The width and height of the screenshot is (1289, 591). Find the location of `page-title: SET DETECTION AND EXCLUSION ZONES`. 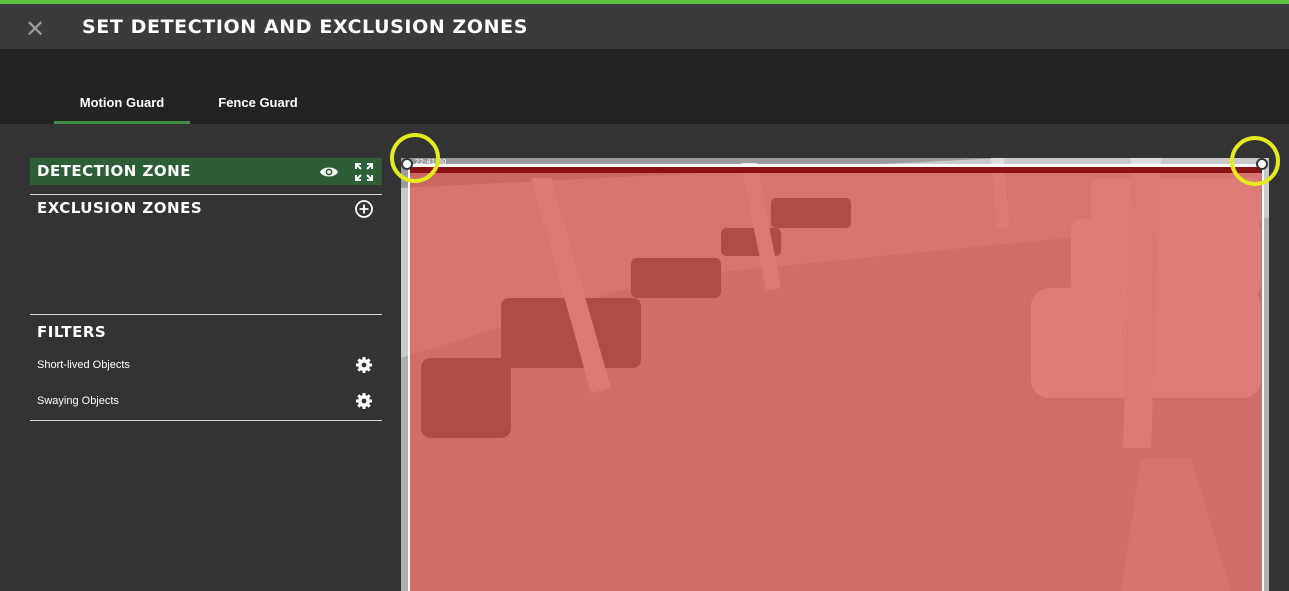

page-title: SET DETECTION AND EXCLUSION ZONES is located at coordinates (305, 27).